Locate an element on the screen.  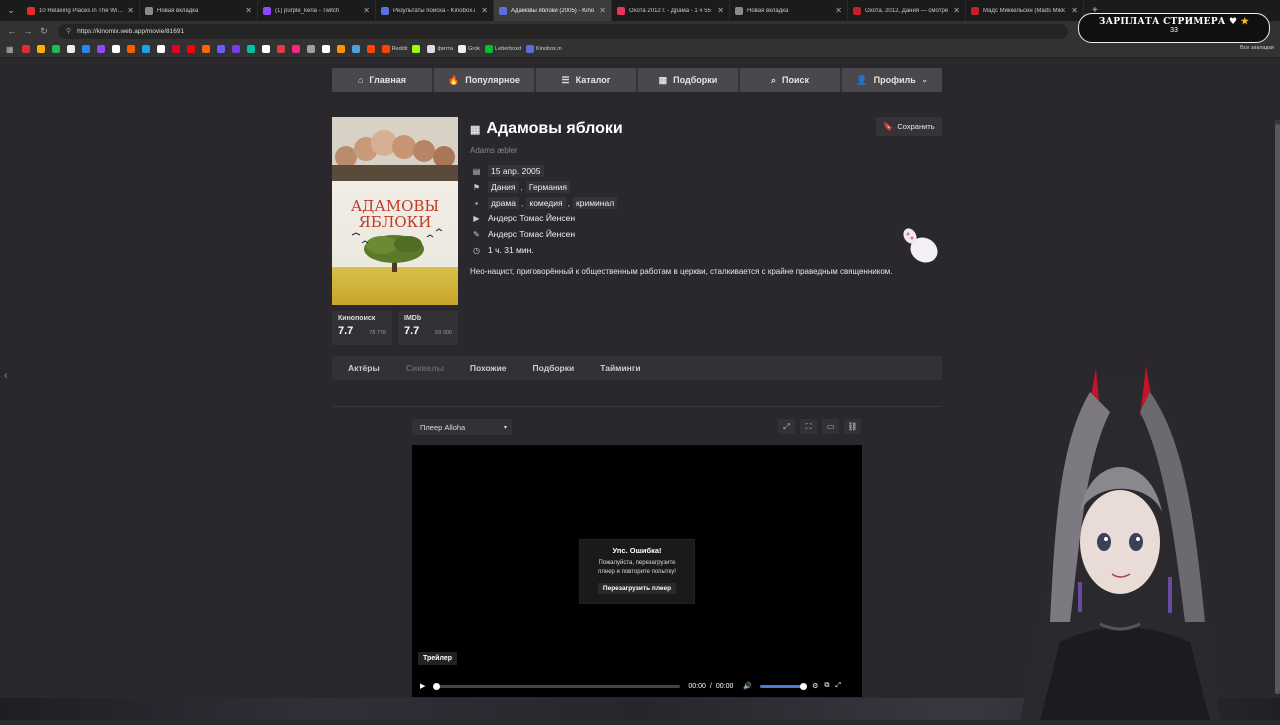
play-icon: ▶ is located at coordinates (422, 686).